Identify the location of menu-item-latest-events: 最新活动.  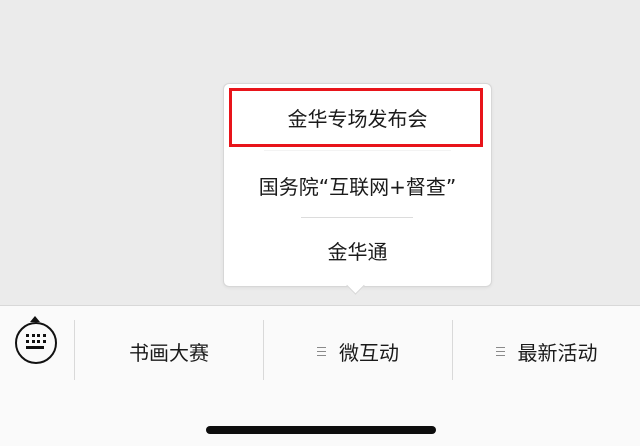
(546, 351).